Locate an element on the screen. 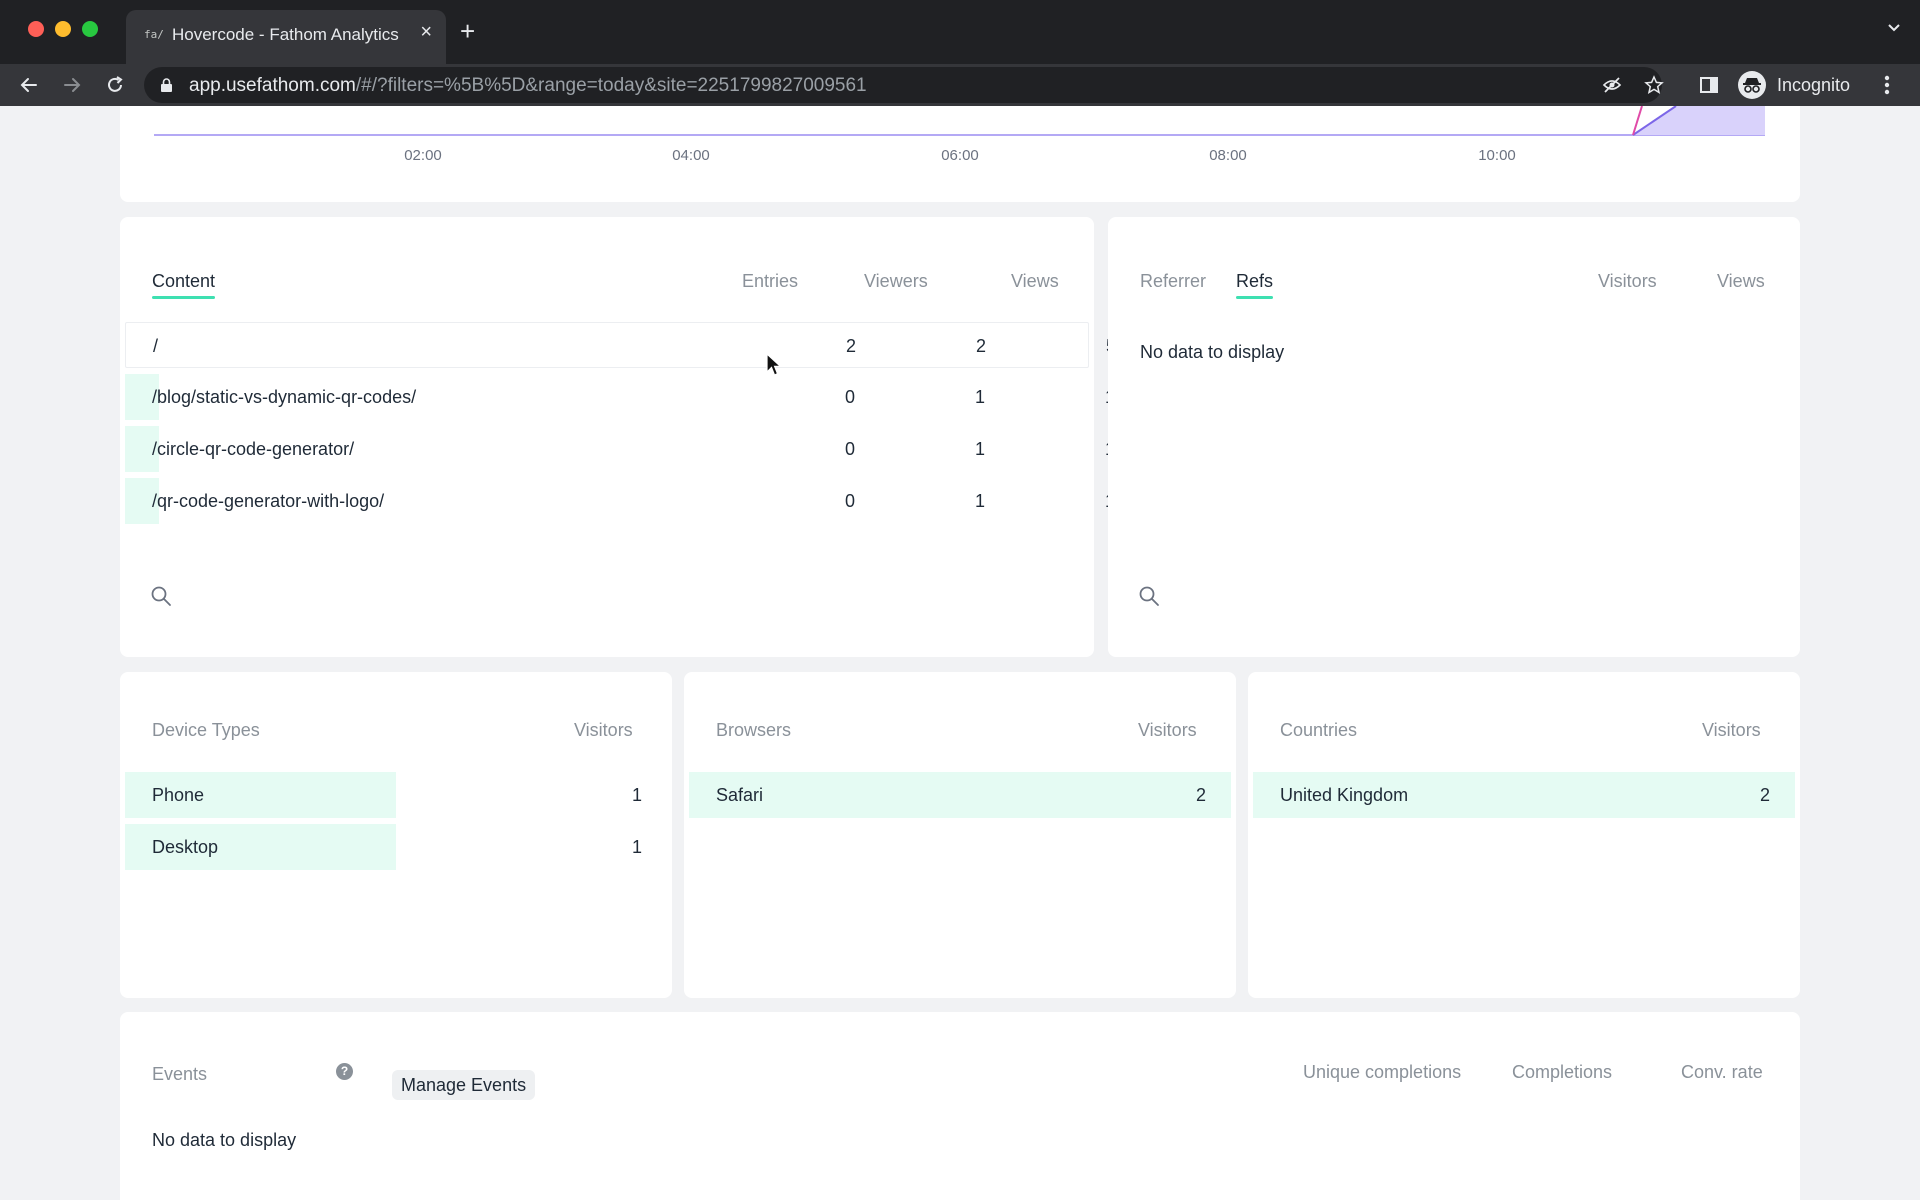 This screenshot has height=1200, width=1920. browser-menu-icon is located at coordinates (1887, 85).